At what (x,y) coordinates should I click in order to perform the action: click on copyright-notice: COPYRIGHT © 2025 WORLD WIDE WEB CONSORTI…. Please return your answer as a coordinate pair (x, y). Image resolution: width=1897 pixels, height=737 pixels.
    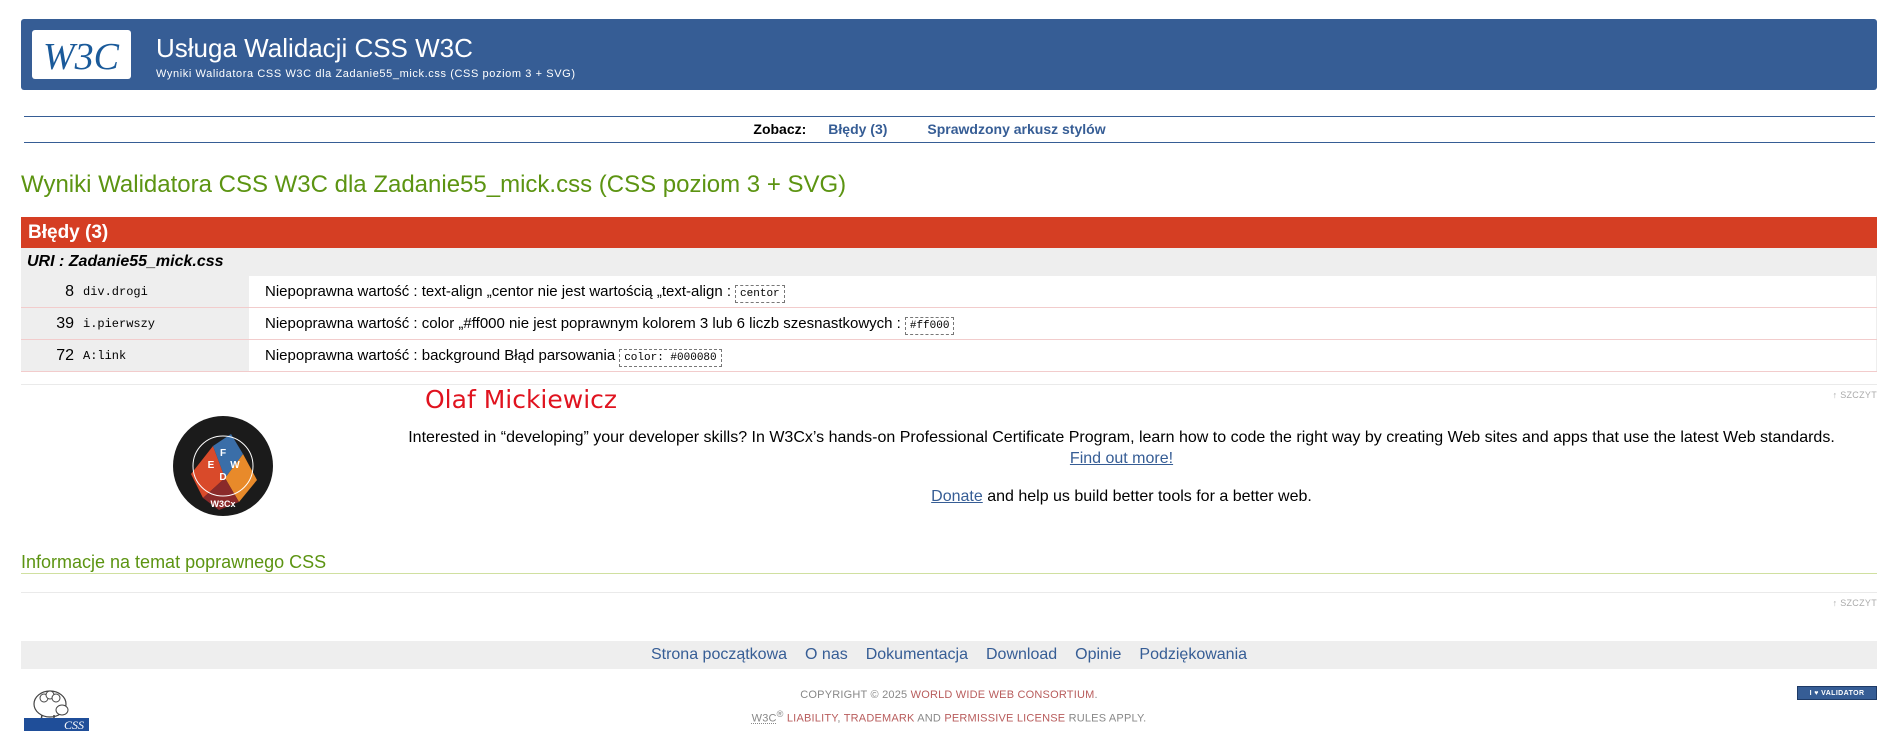
    Looking at the image, I should click on (949, 707).